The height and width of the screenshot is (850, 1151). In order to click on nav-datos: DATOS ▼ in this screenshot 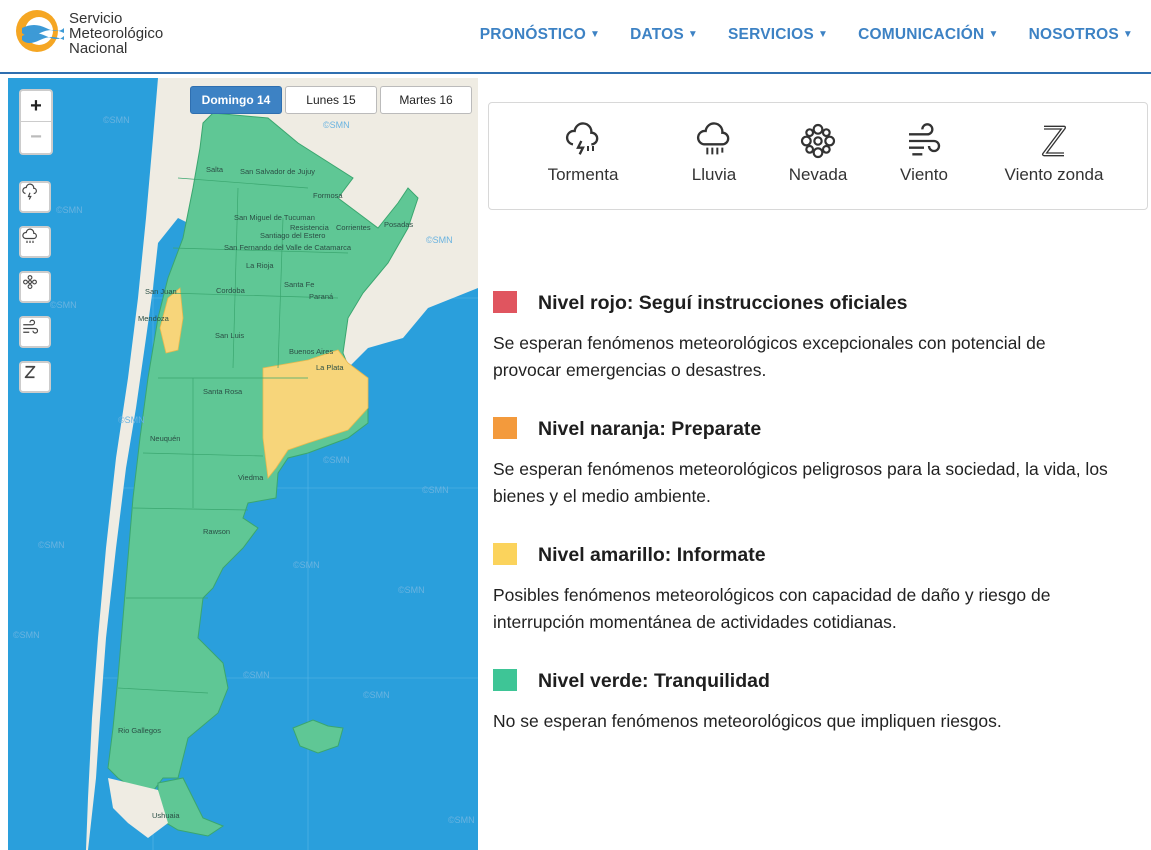, I will do `click(664, 35)`.